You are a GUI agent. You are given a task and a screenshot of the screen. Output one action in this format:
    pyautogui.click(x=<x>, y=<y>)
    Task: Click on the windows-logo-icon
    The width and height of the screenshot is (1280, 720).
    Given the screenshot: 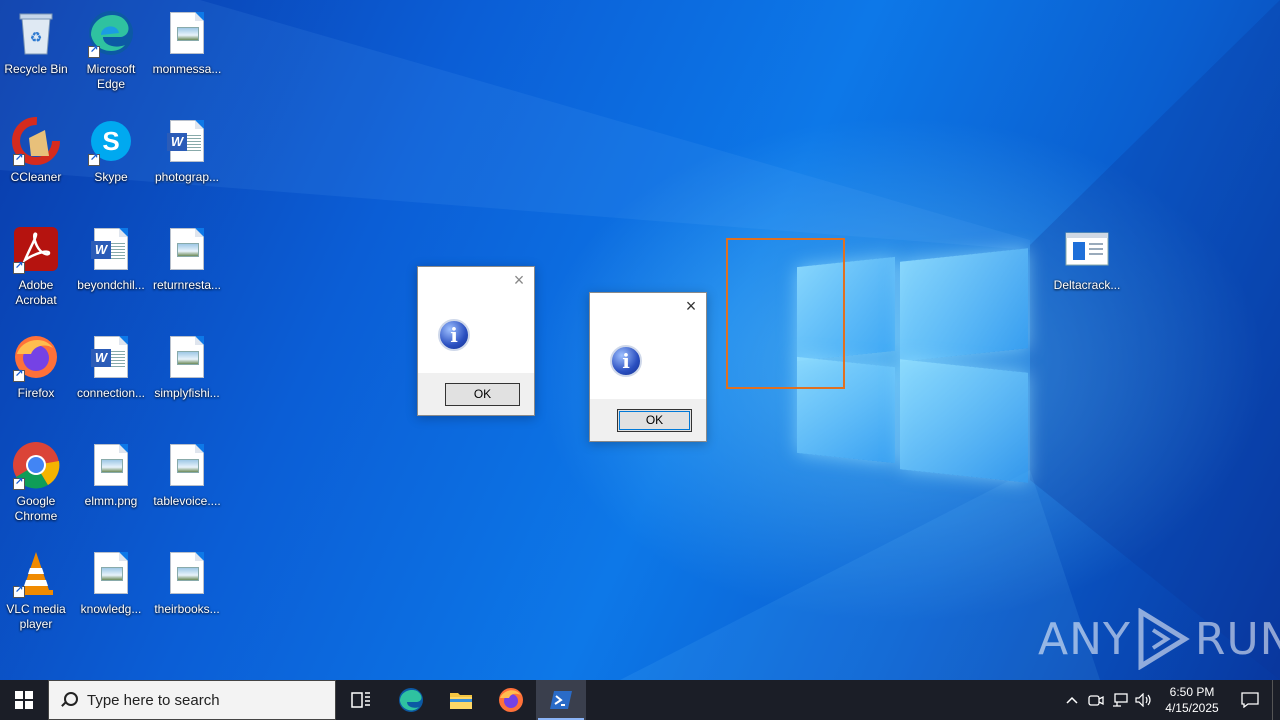 What is the action you would take?
    pyautogui.click(x=24, y=700)
    